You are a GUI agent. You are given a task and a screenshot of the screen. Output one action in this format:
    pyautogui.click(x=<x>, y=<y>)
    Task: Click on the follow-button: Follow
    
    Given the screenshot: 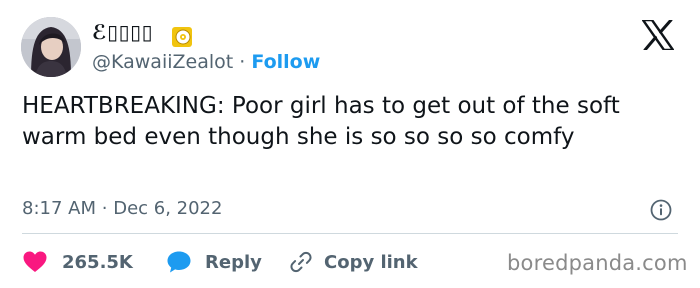 What is the action you would take?
    pyautogui.click(x=285, y=62)
    